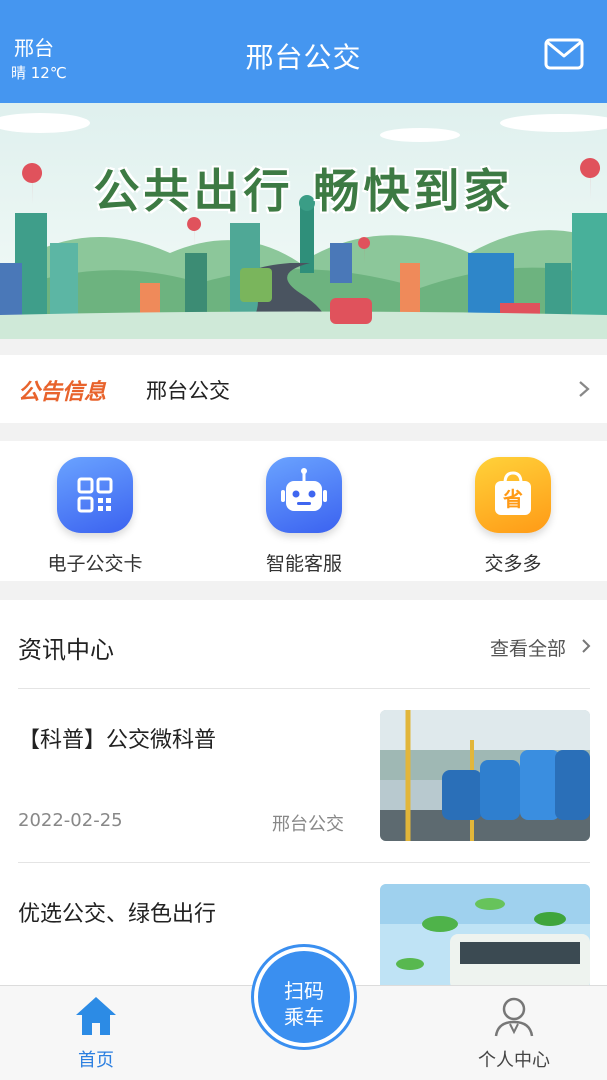 The image size is (607, 1080). Describe the element at coordinates (70, 820) in the screenshot. I see `news-item-date: 2022-02-25` at that location.